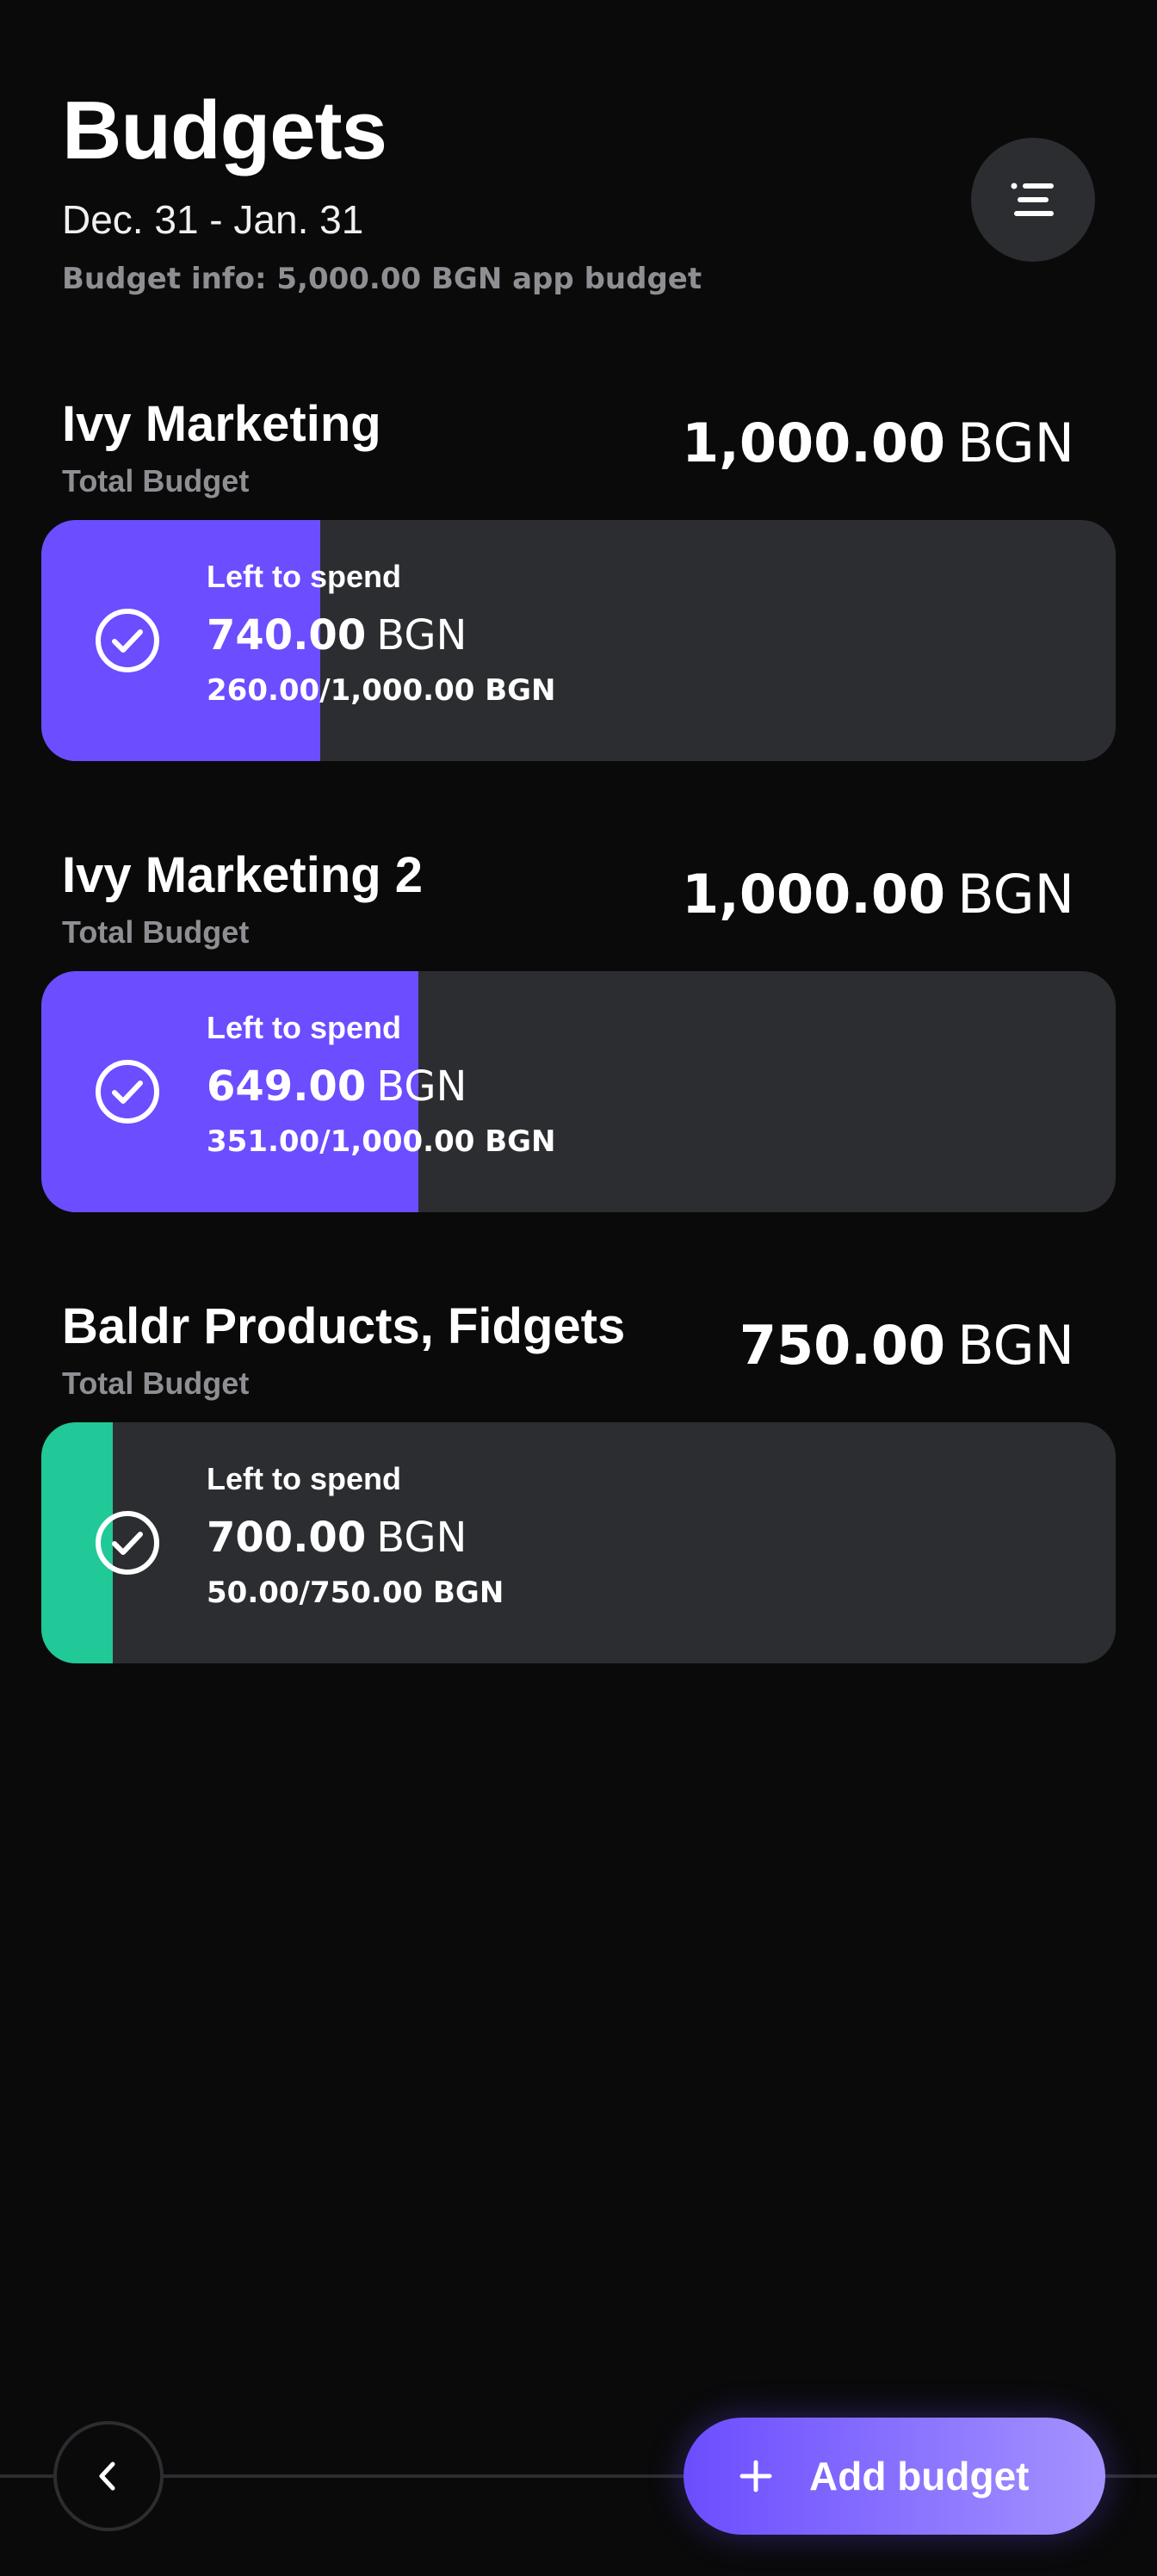 The width and height of the screenshot is (1157, 2576). I want to click on budget-info: Budget info: 5,000.00 BGN app budget, so click(382, 279).